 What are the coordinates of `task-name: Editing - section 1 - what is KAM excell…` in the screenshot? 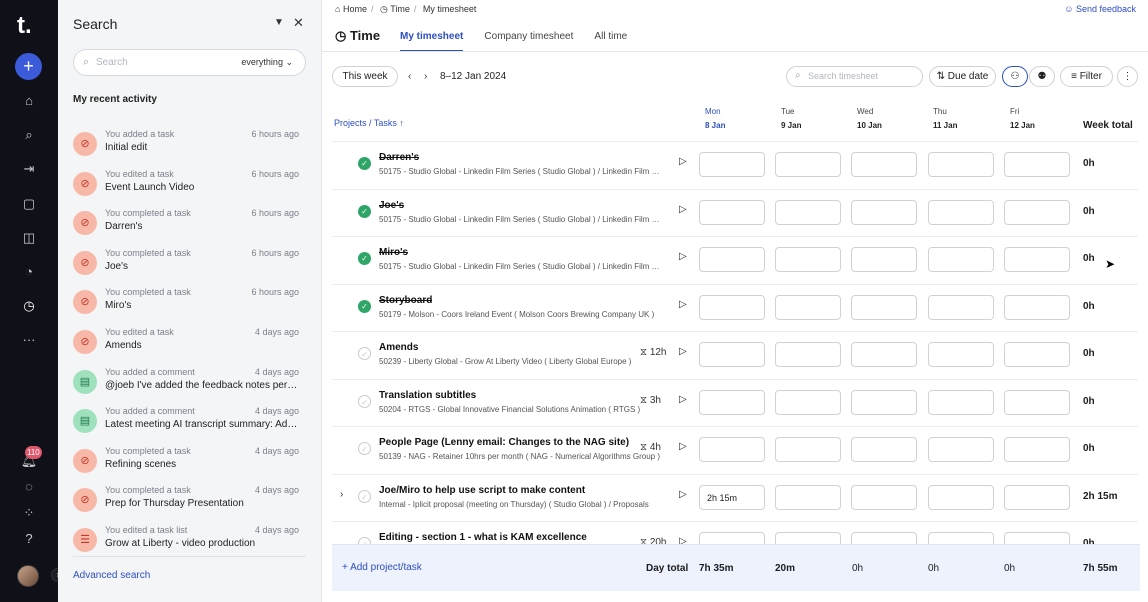 It's located at (483, 537).